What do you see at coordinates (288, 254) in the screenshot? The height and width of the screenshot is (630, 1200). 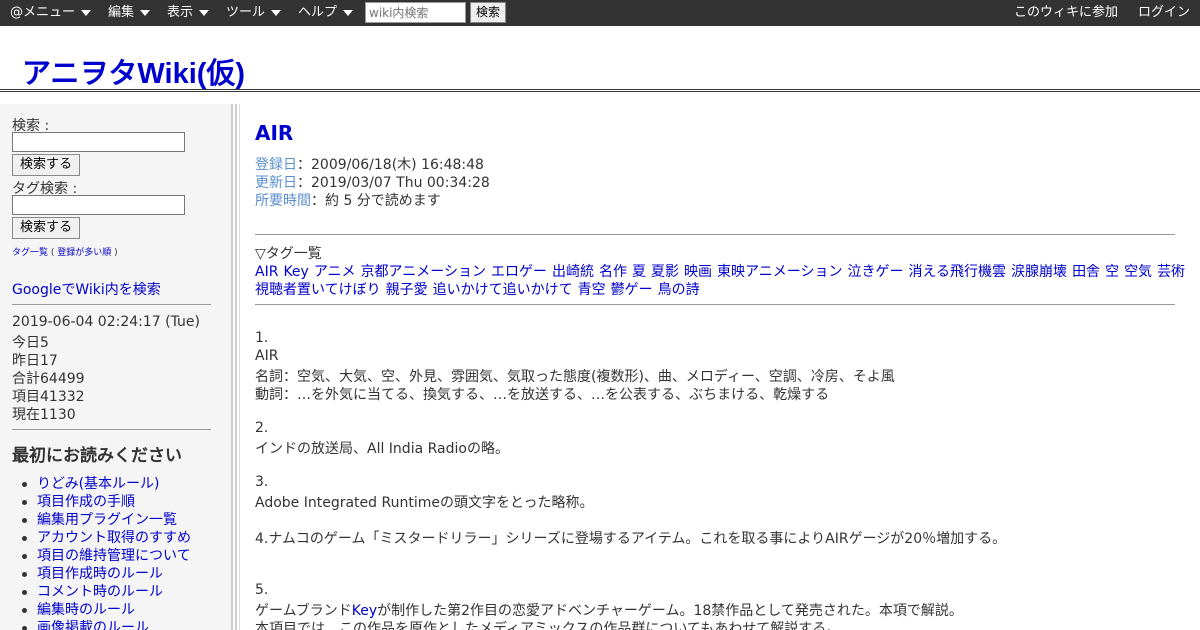 I see `tag-list-heading: ▽タグ一覧` at bounding box center [288, 254].